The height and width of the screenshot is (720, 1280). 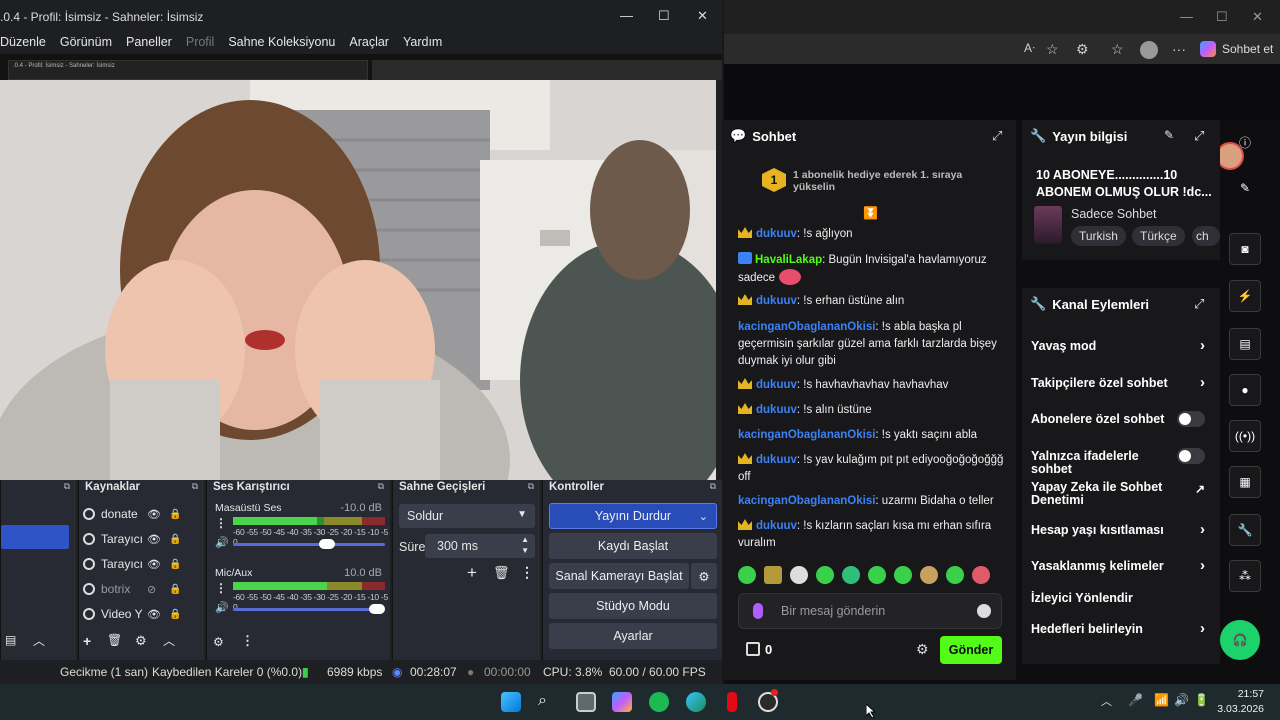 I want to click on chat-input: Bir mesaj gönderin, so click(x=870, y=611).